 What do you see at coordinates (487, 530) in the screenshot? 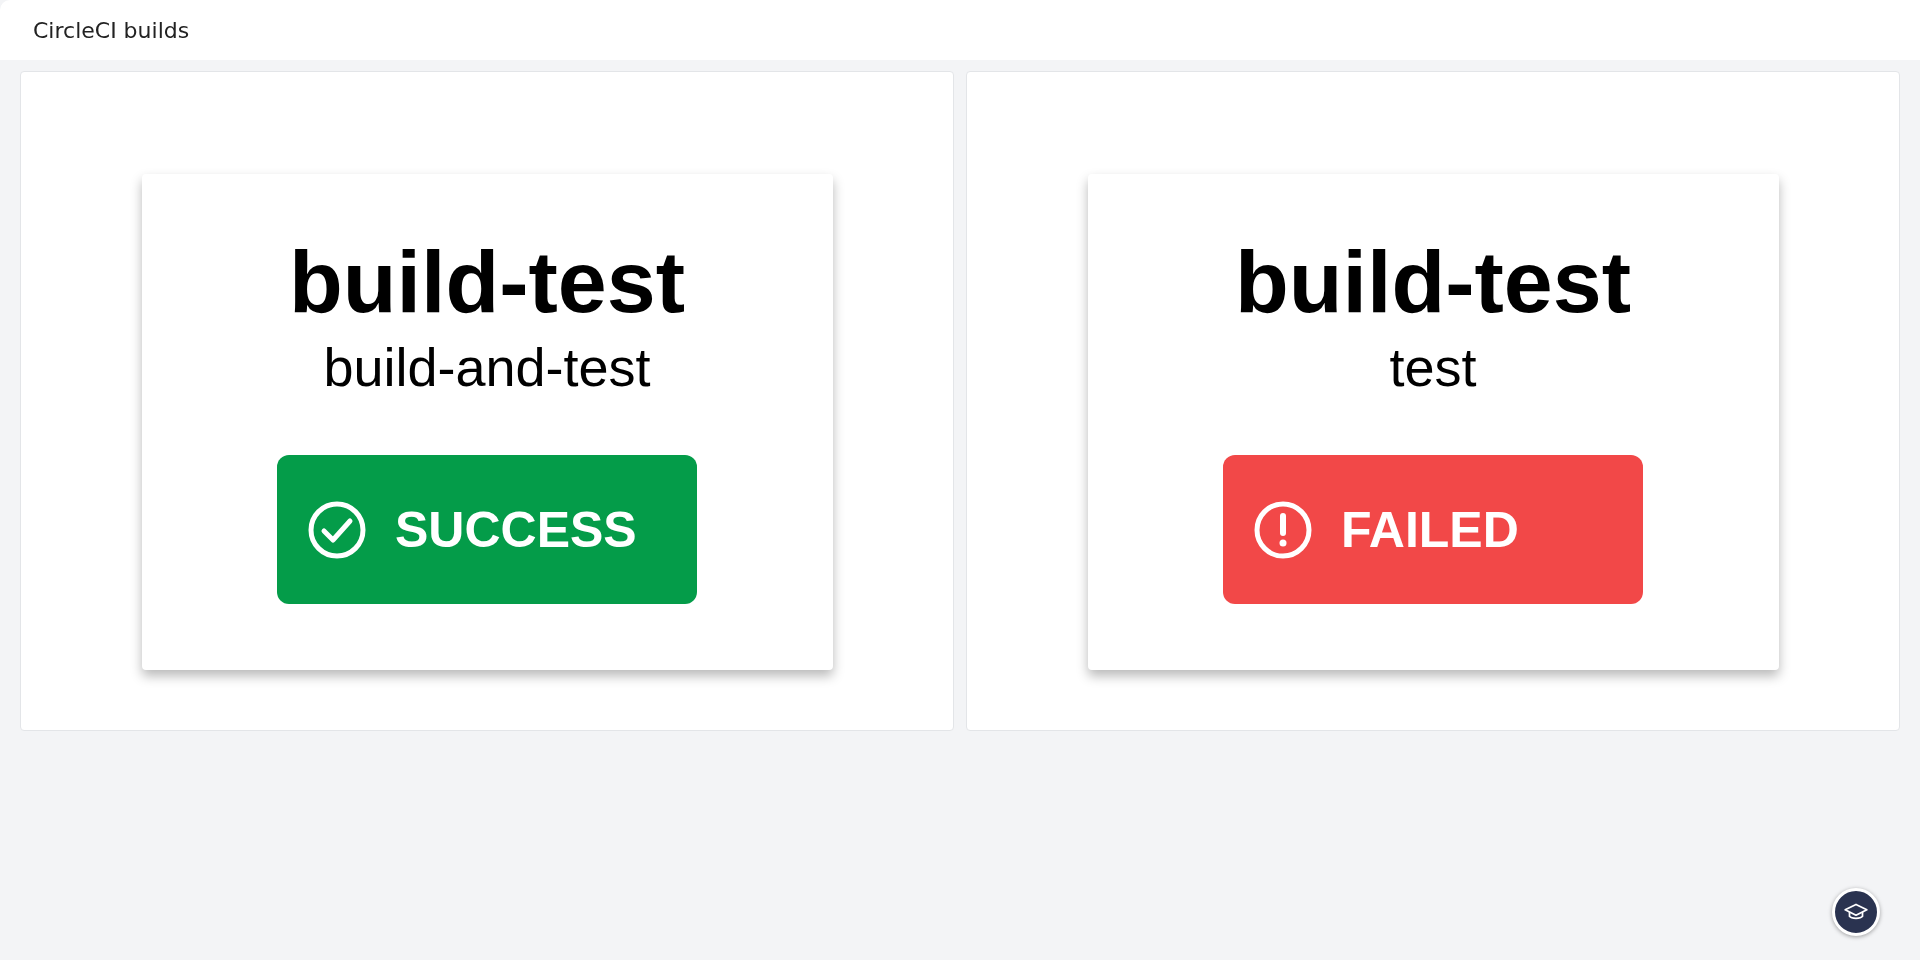
I see `status-badge: SUCCESS` at bounding box center [487, 530].